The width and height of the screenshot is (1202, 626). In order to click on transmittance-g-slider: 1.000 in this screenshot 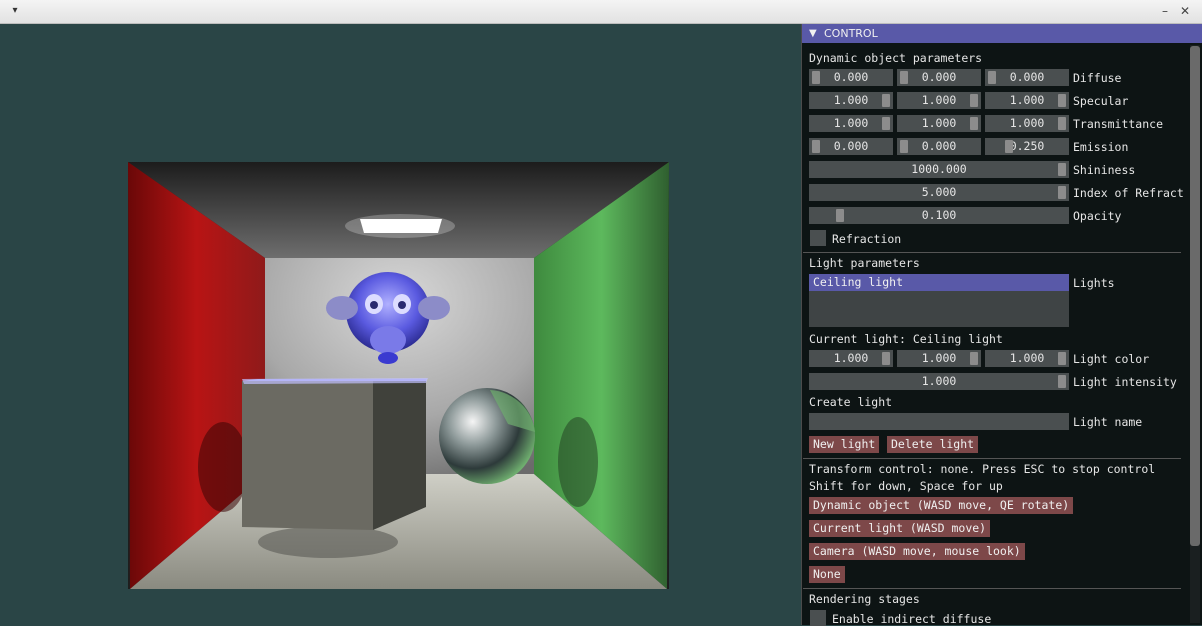, I will do `click(939, 123)`.